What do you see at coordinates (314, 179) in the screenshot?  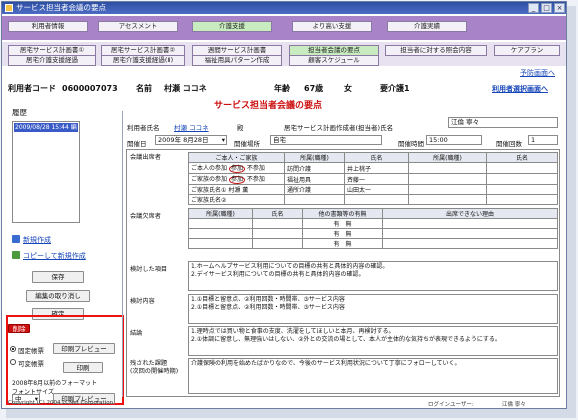 I see `affiliation-cell: 福祉用具` at bounding box center [314, 179].